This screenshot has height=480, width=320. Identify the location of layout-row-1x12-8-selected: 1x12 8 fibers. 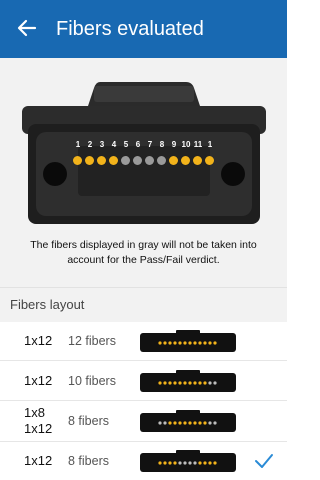
(143, 461).